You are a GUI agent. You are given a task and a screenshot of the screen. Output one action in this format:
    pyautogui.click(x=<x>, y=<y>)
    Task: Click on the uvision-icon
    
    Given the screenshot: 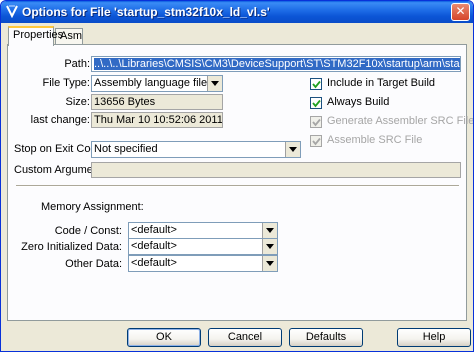 What is the action you would take?
    pyautogui.click(x=12, y=11)
    